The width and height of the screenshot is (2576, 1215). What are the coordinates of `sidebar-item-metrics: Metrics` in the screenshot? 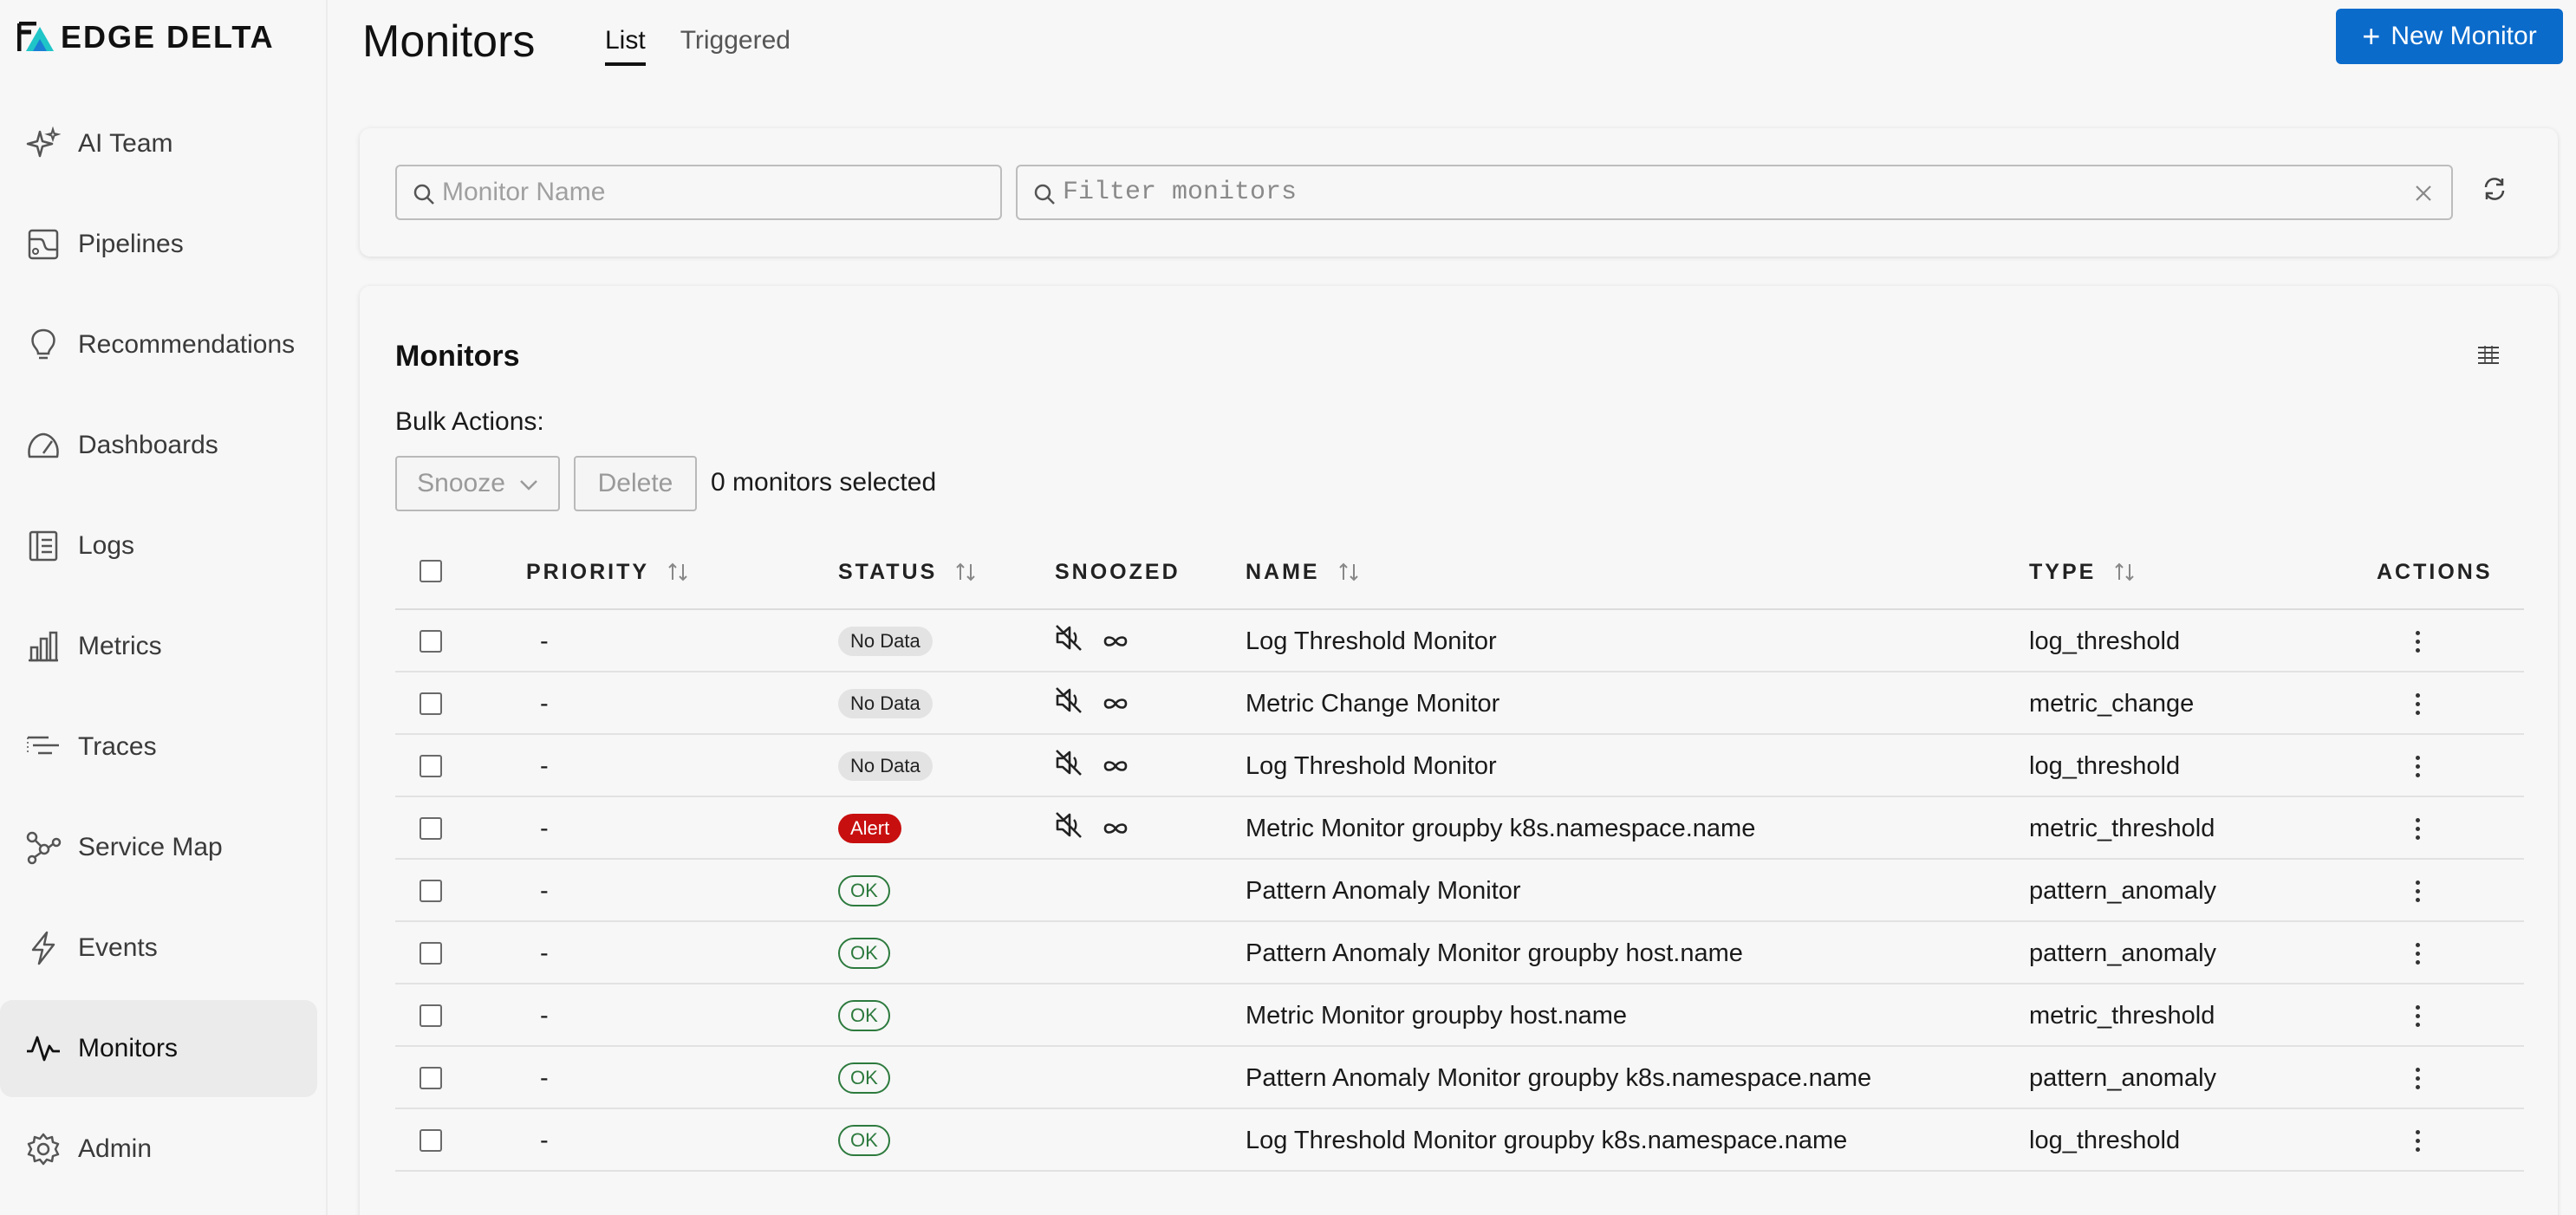 It's located at (158, 646).